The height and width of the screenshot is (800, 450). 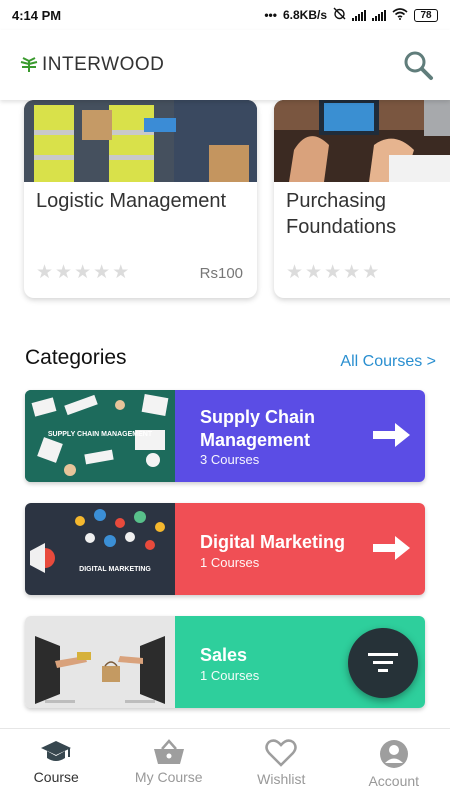 I want to click on nav-account: Account, so click(x=394, y=764).